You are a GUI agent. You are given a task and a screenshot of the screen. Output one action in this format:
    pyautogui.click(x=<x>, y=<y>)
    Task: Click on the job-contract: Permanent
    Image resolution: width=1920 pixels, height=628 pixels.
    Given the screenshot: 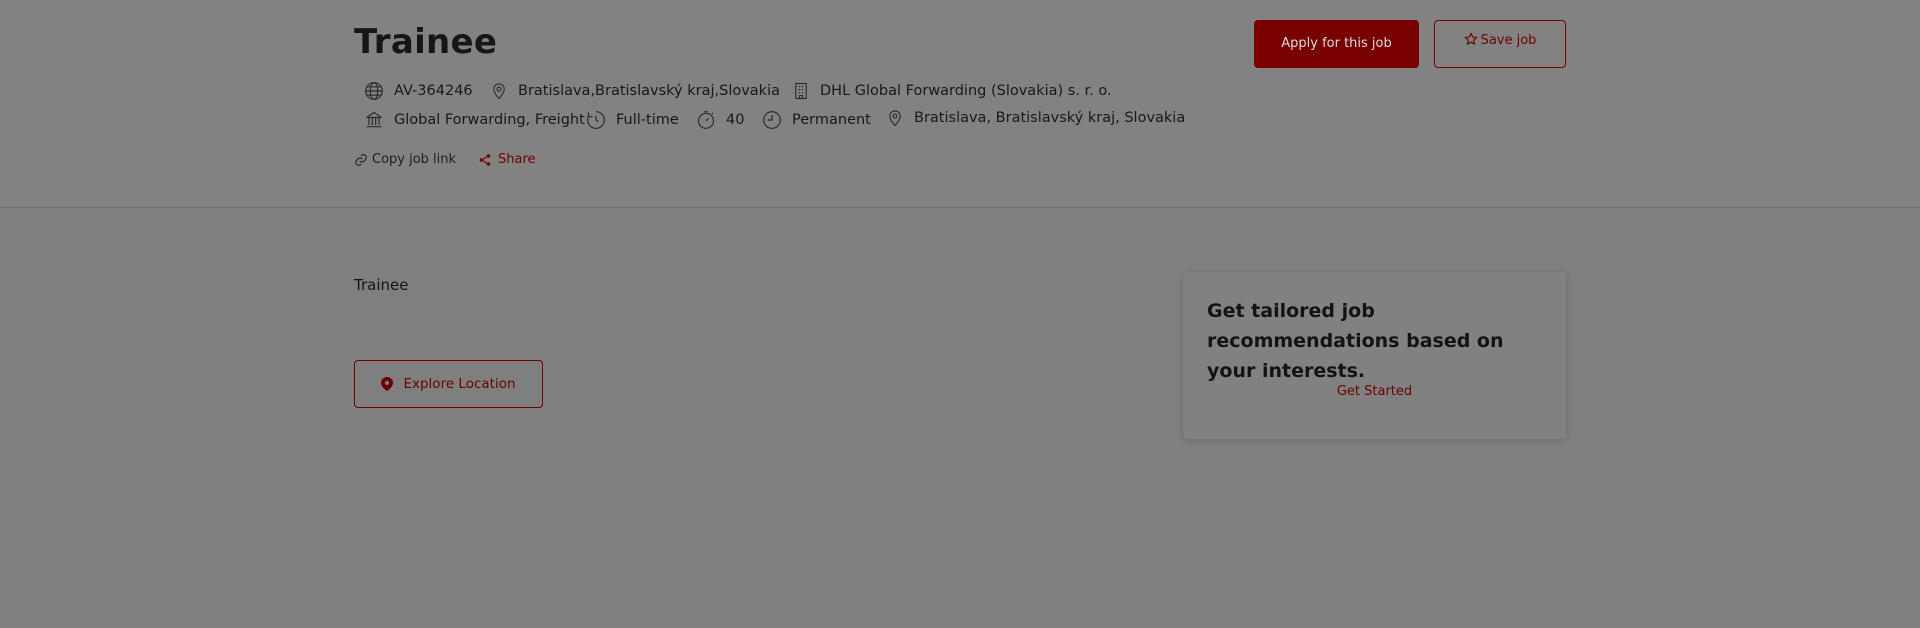 What is the action you would take?
    pyautogui.click(x=816, y=120)
    